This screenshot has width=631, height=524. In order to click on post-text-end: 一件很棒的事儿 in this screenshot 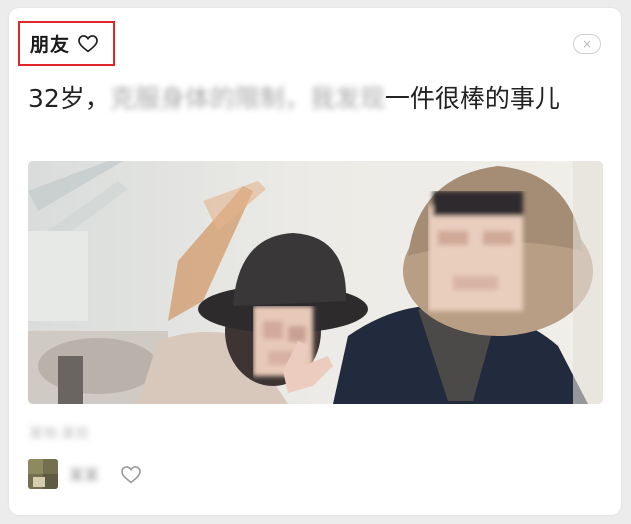, I will do `click(472, 98)`.